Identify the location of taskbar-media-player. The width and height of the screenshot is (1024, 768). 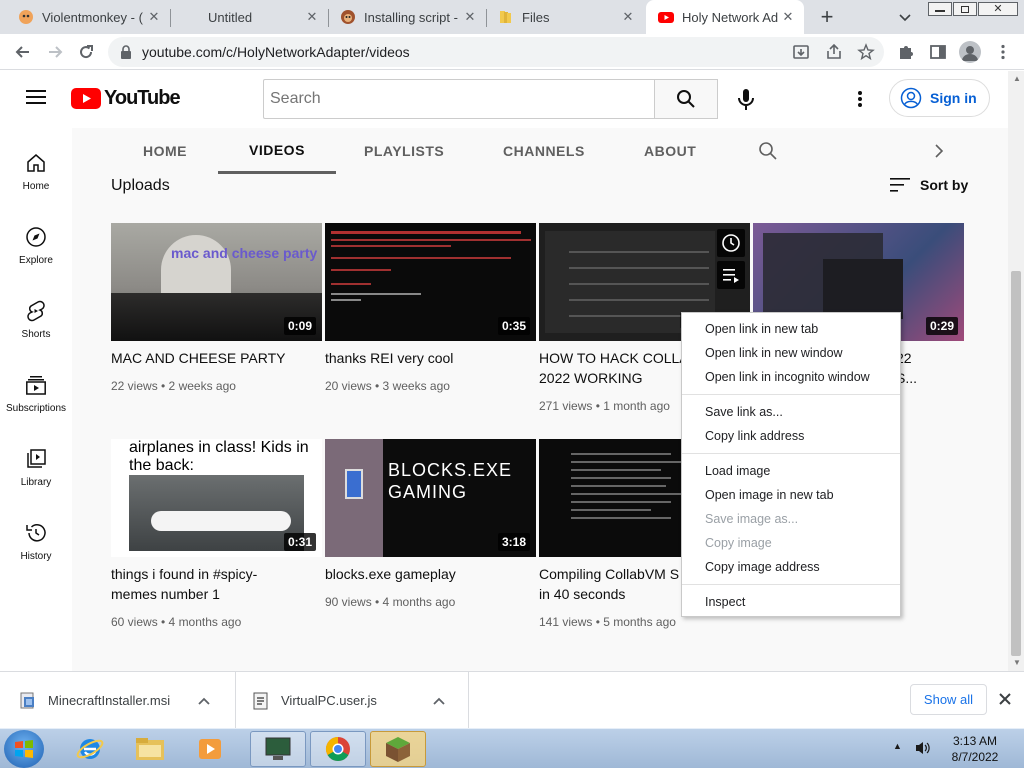
(210, 749).